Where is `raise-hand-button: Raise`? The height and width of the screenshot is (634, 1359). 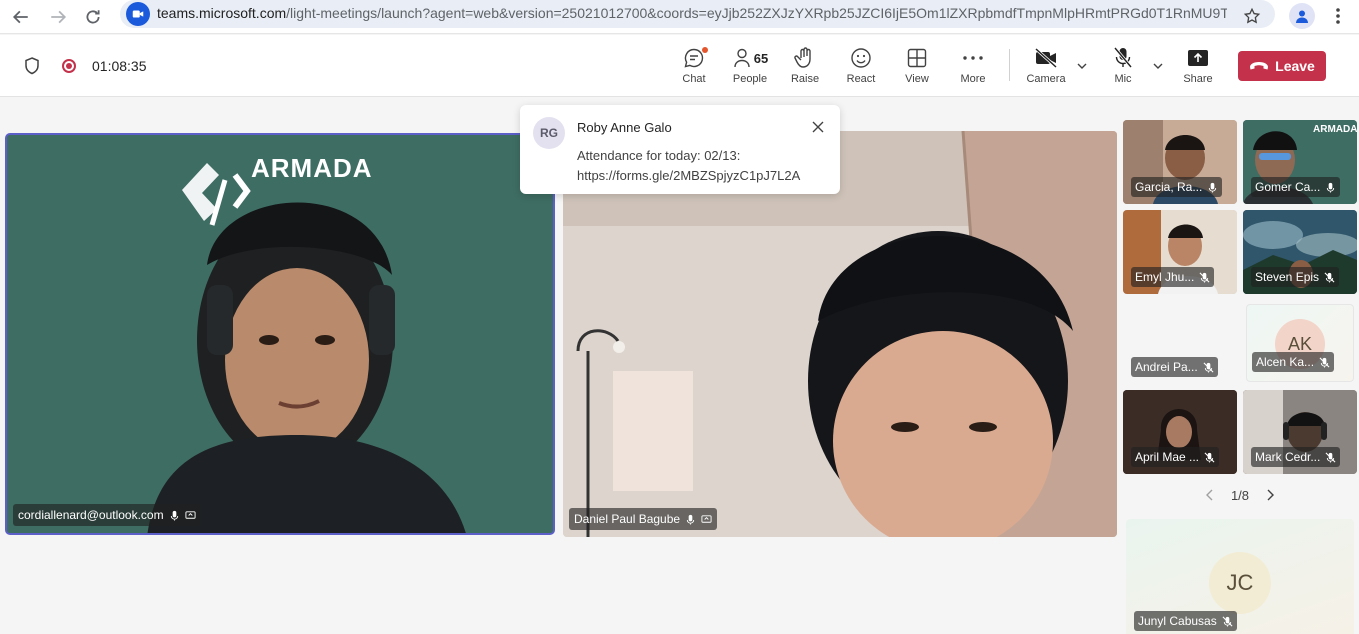
raise-hand-button: Raise is located at coordinates (805, 68).